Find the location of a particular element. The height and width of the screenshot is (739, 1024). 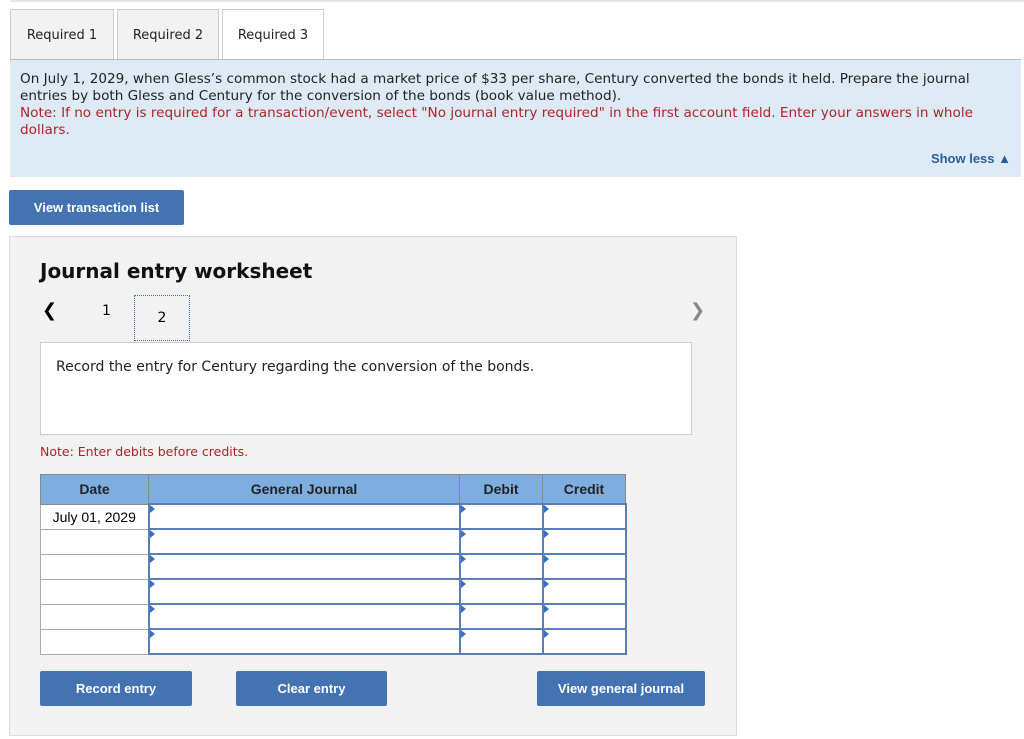

column-date: Date is located at coordinates (94, 489).